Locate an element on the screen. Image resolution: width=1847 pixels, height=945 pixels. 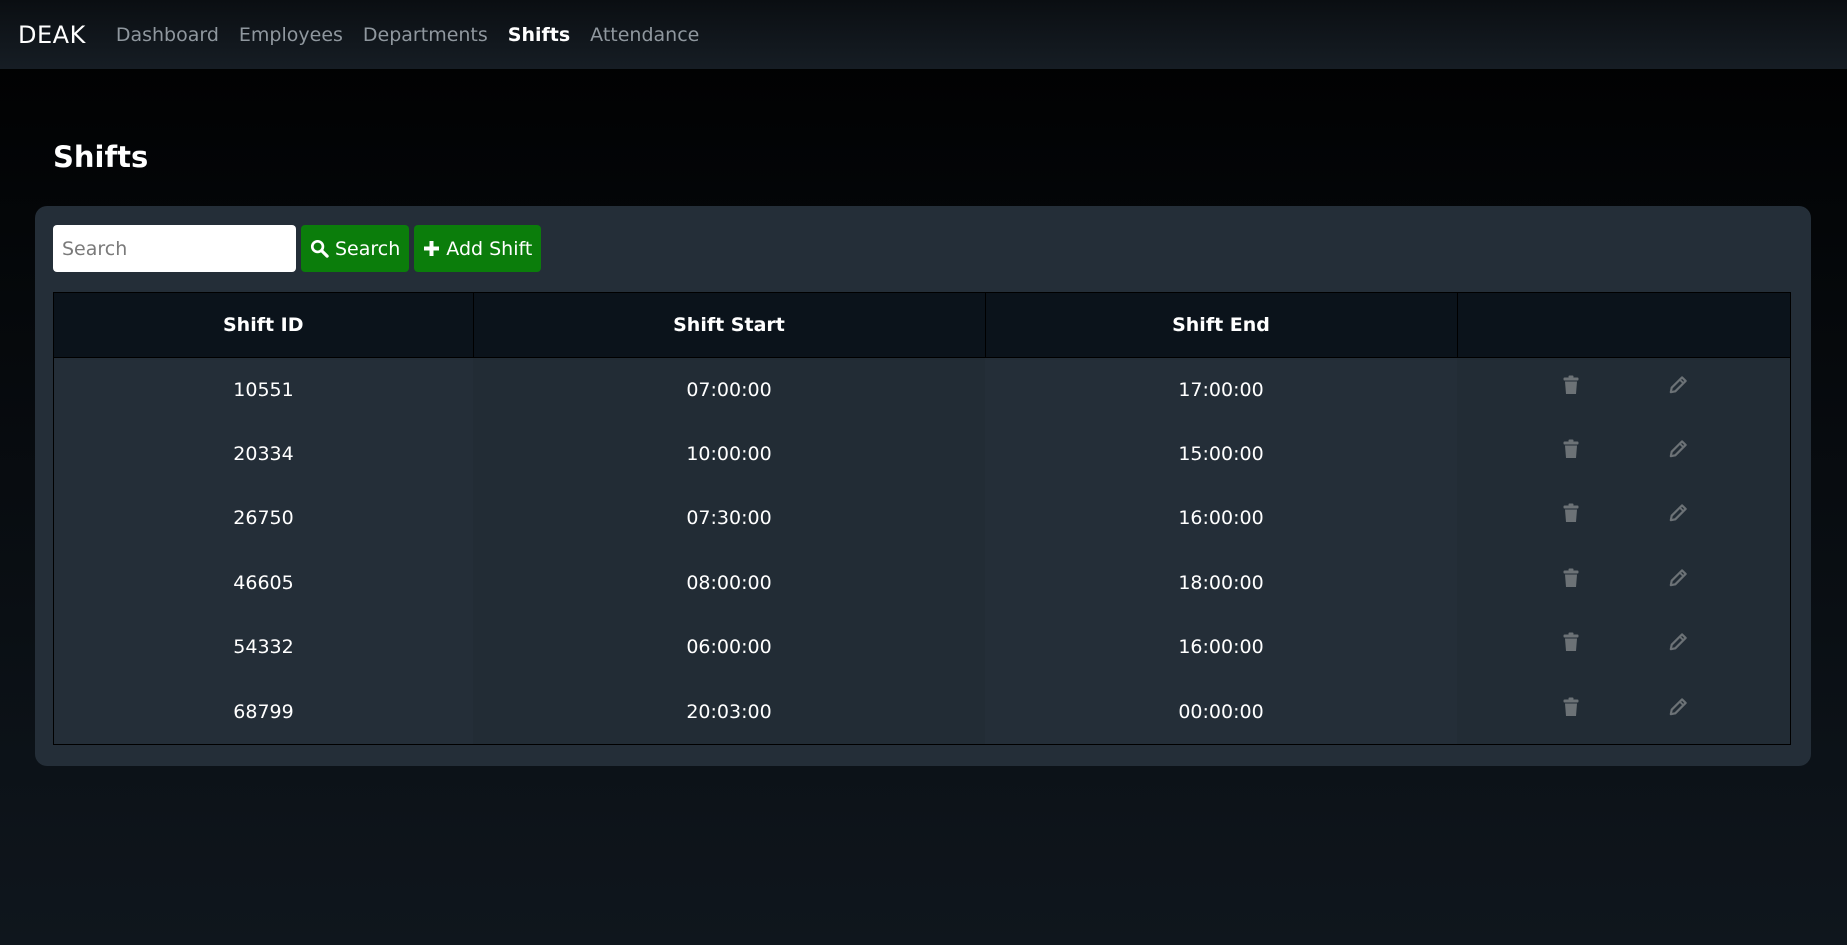
cell-shift-start: 06:00:00 is located at coordinates (729, 647).